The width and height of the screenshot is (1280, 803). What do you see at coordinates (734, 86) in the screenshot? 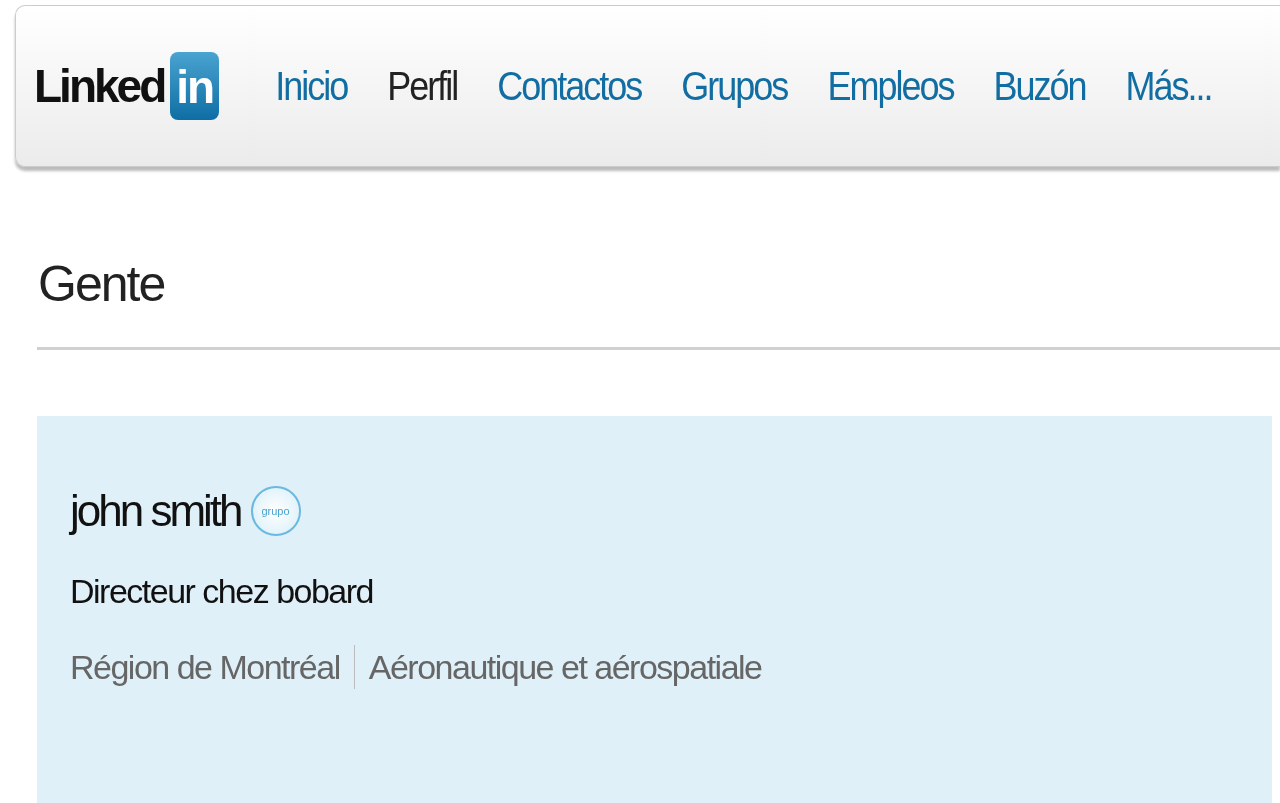
I see `nav-link: Grupos` at bounding box center [734, 86].